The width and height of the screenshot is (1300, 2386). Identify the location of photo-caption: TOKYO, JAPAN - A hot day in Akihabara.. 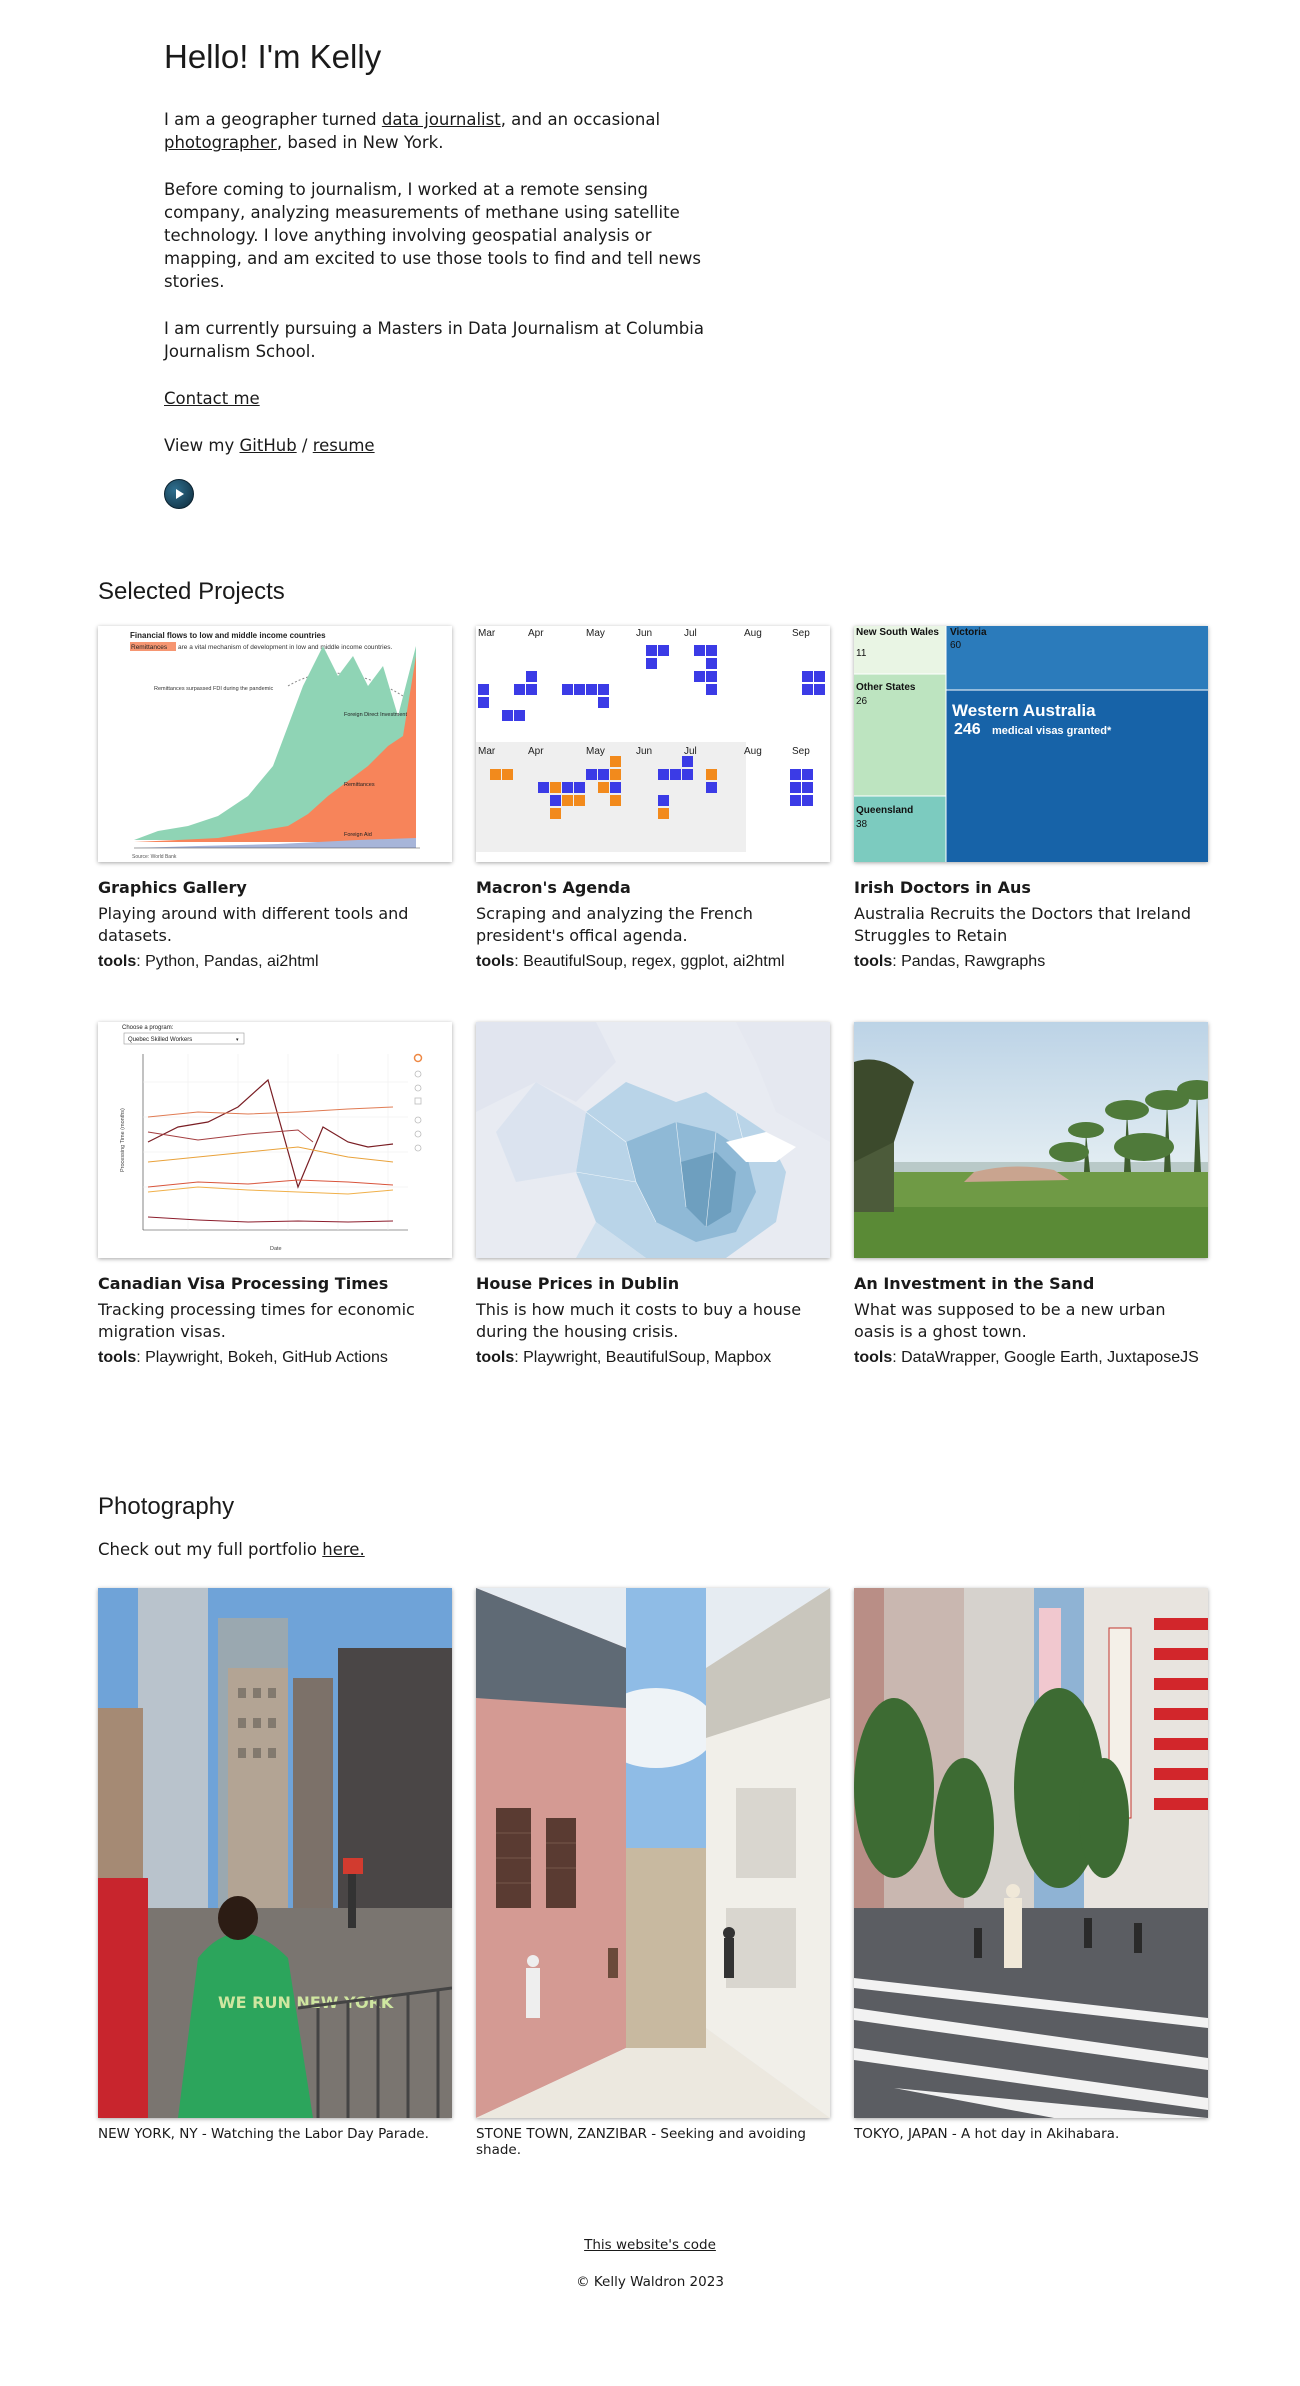
(987, 2134).